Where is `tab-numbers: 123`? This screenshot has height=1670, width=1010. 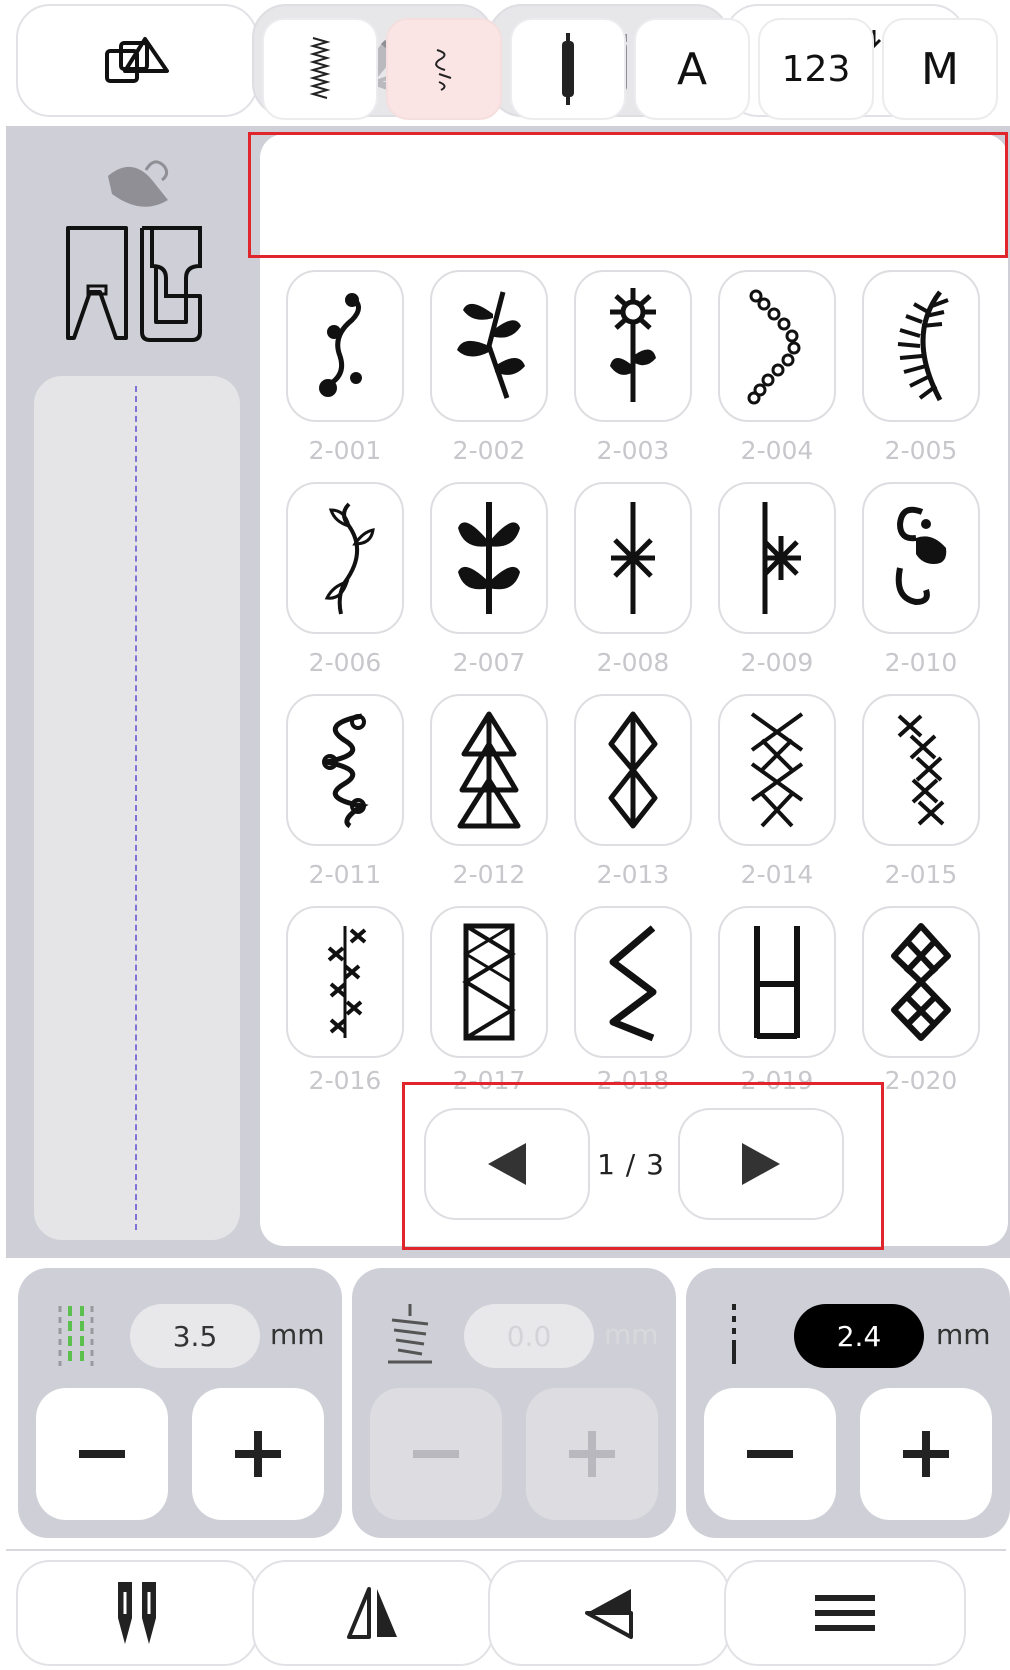 tab-numbers: 123 is located at coordinates (816, 69).